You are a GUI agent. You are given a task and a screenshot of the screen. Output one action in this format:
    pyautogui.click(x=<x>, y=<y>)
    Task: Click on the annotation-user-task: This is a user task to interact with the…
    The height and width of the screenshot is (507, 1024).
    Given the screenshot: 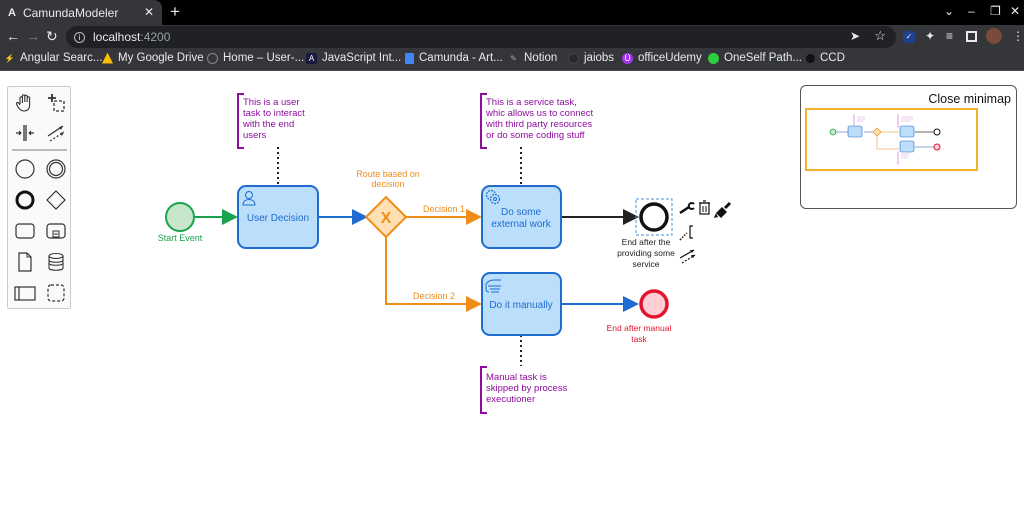 What is the action you would take?
    pyautogui.click(x=271, y=121)
    